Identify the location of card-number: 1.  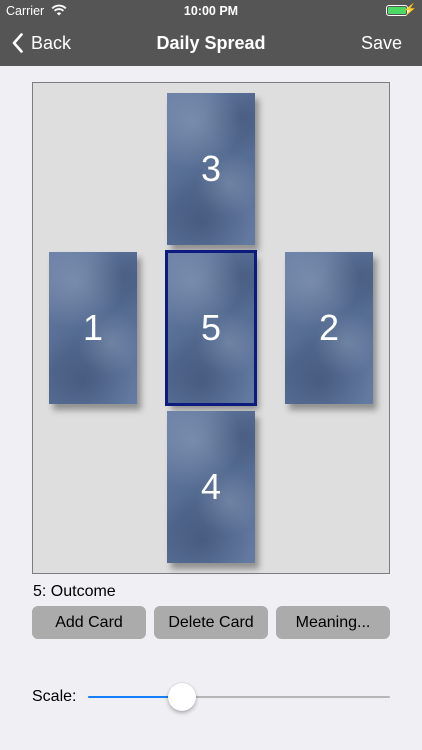
(93, 327).